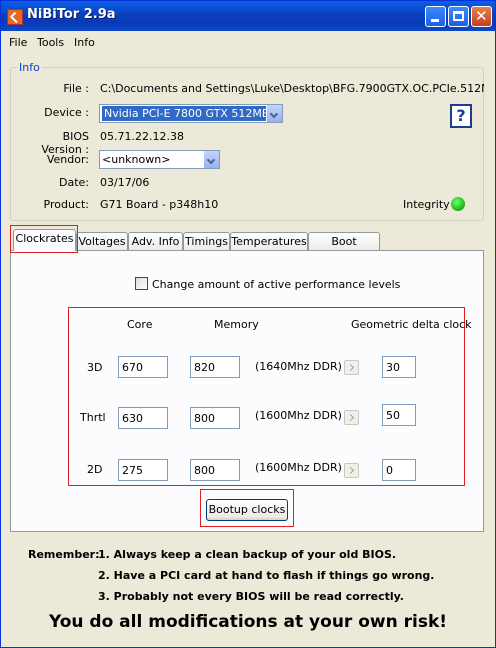 This screenshot has width=496, height=648. What do you see at coordinates (215, 470) in the screenshot?
I see `memory-clock-2d-input: 800` at bounding box center [215, 470].